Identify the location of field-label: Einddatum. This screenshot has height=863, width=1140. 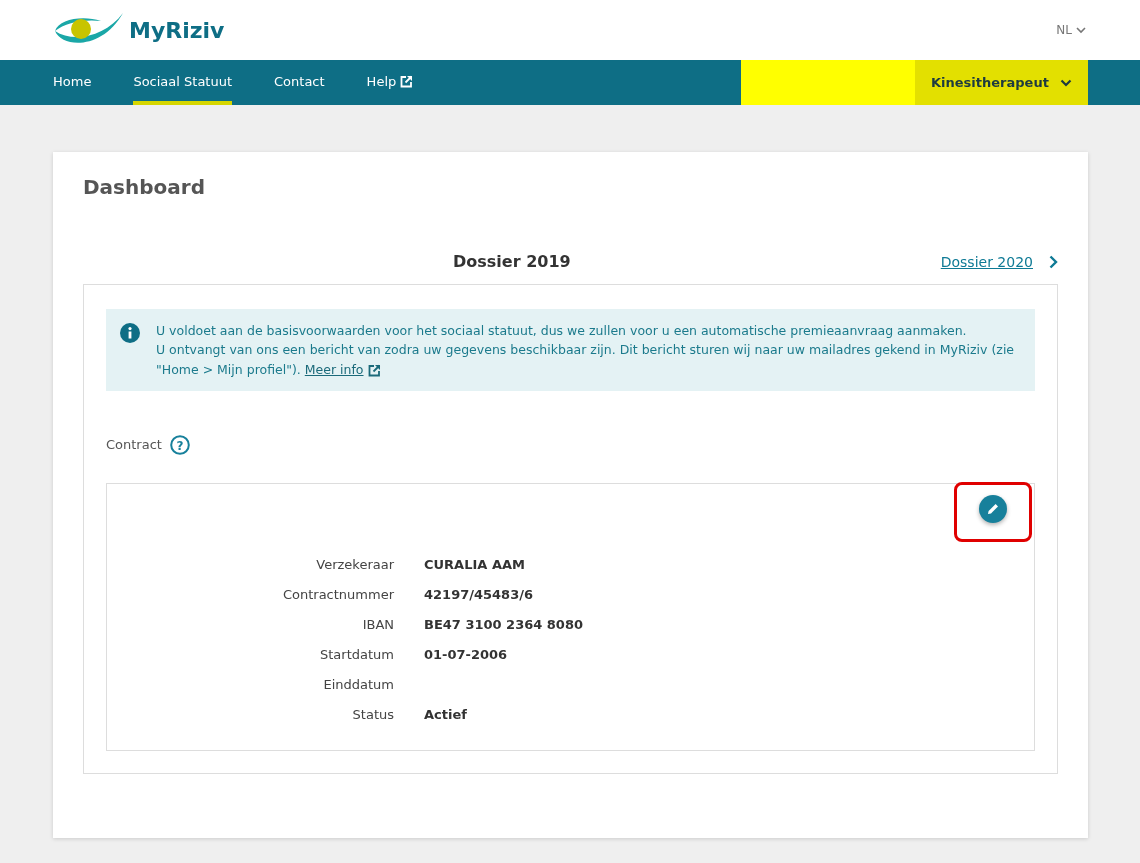
(358, 685).